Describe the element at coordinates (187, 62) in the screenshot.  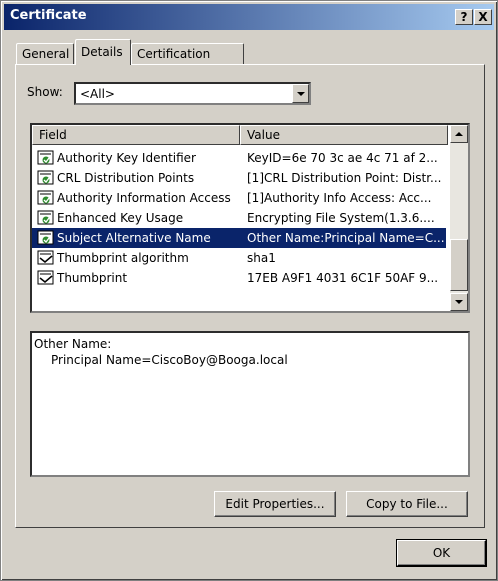
I see `tab-certification-path: Certification Path` at that location.